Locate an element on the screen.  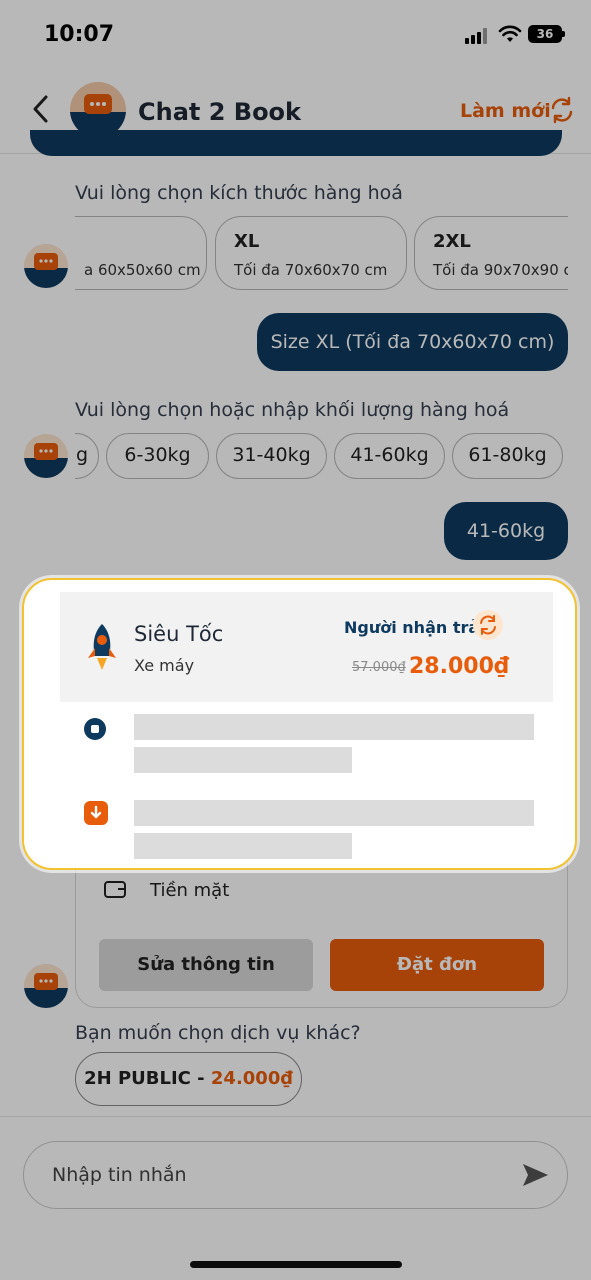
dropoff-address-redacted is located at coordinates (334, 813).